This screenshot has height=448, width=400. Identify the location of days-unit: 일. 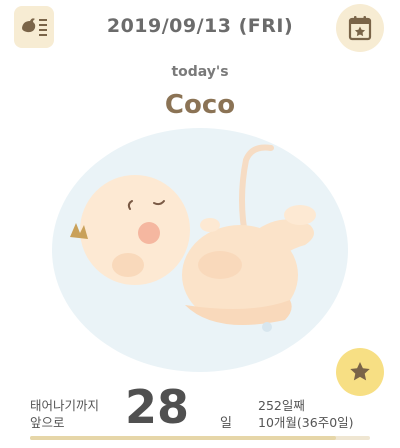
(226, 423).